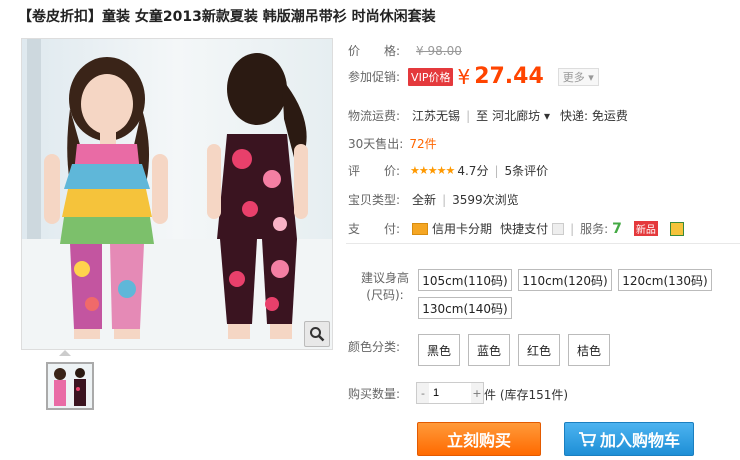 The width and height of the screenshot is (740, 460). I want to click on original-price: ¥ 98.00, so click(439, 50).